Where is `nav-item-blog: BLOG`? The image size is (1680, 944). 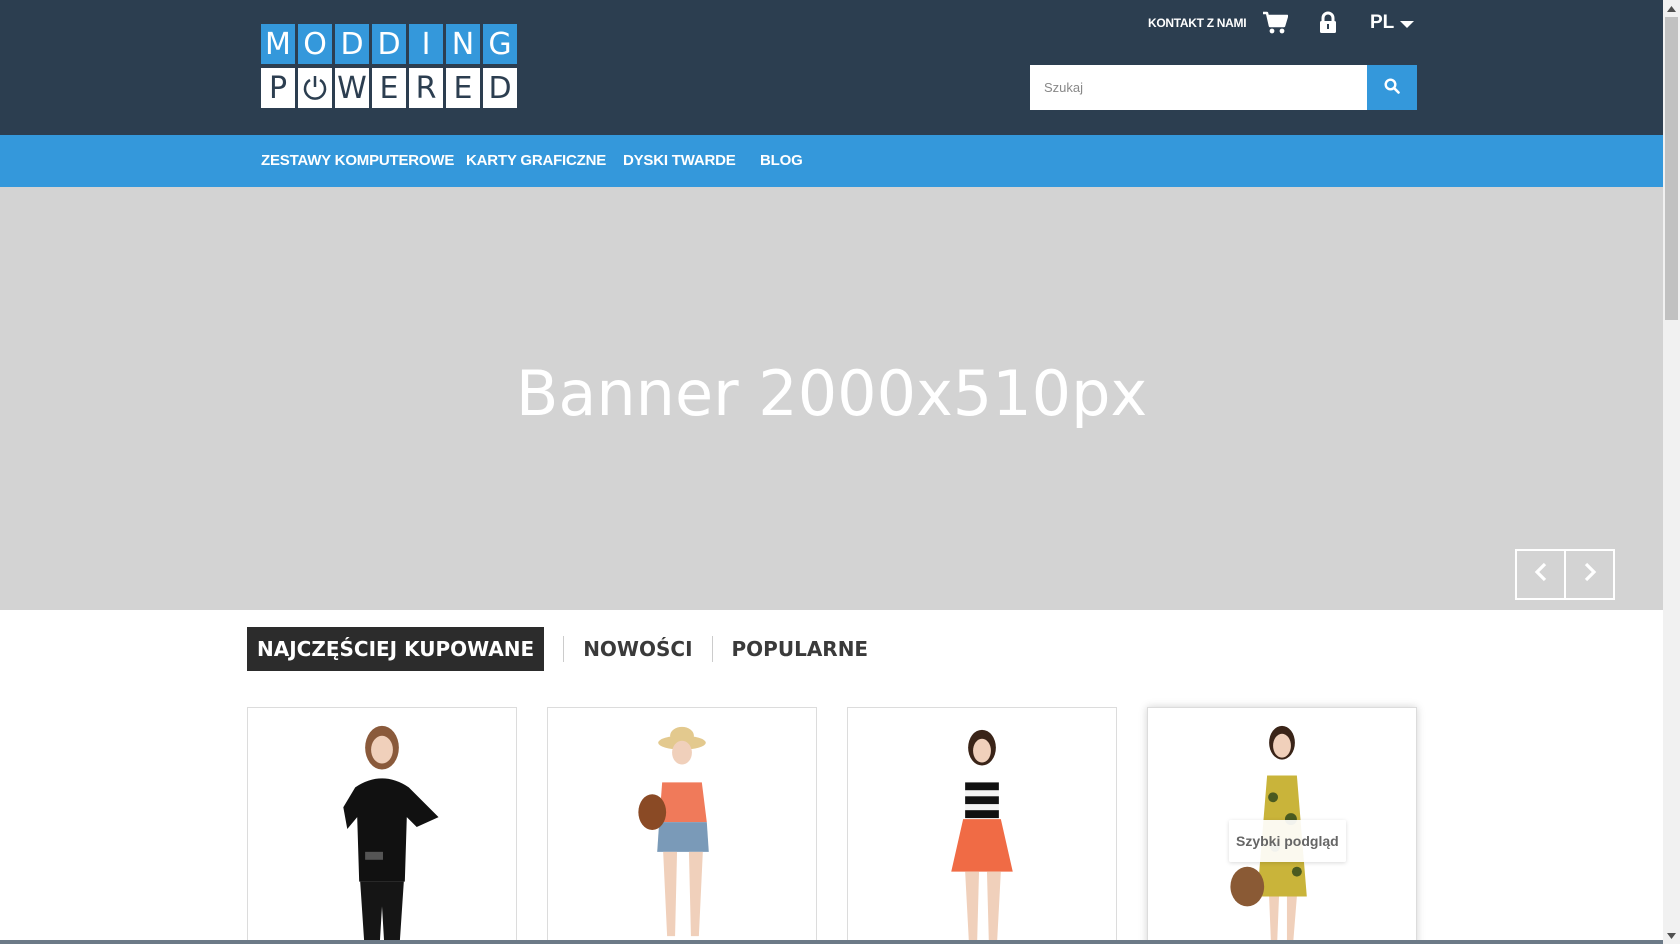
nav-item-blog: BLOG is located at coordinates (781, 161).